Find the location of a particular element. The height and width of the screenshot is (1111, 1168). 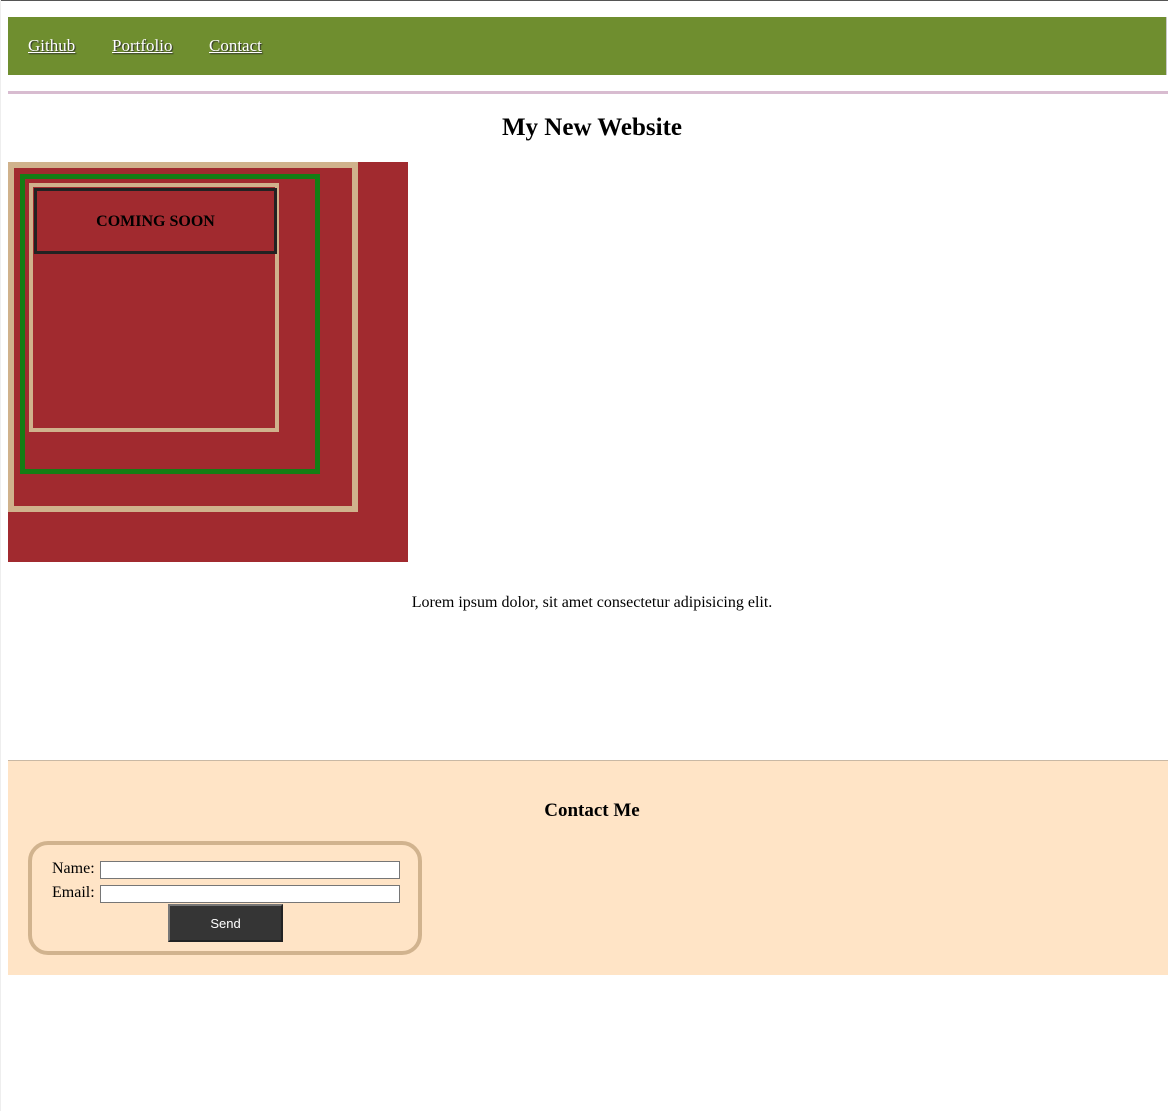

top-border is located at coordinates (584, 0).